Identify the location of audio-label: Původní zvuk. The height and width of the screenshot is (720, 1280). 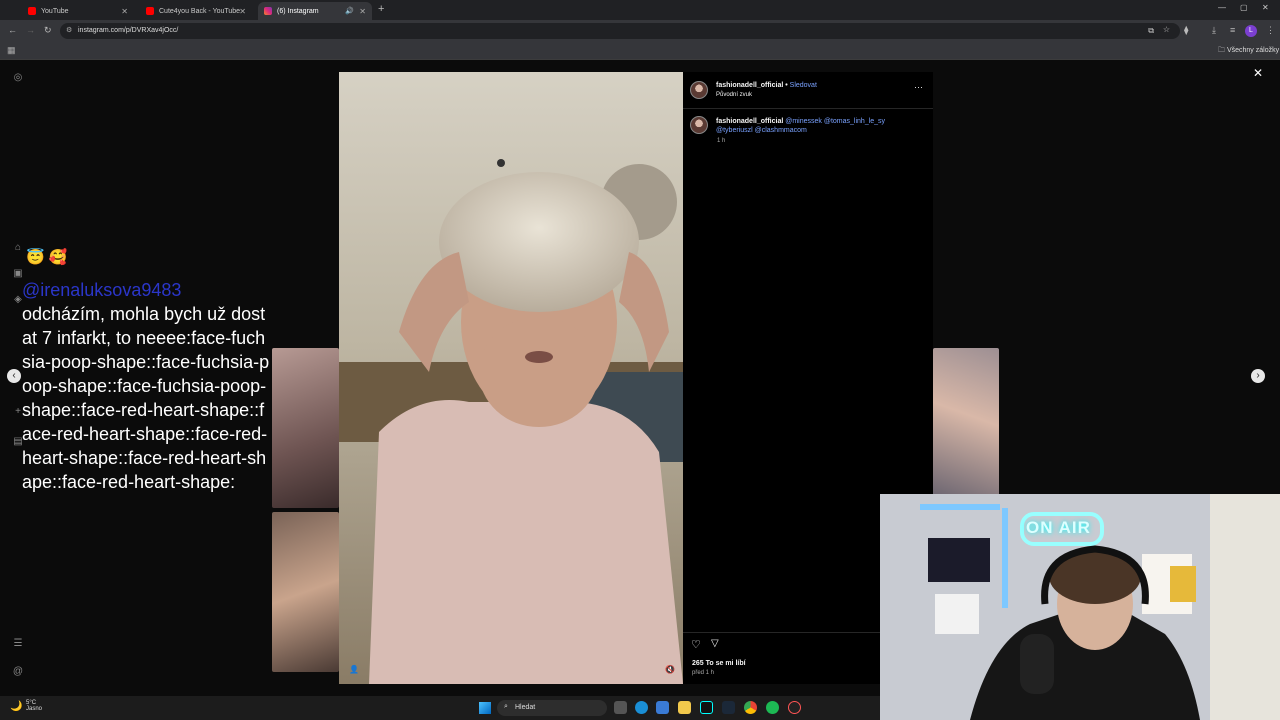
(734, 95).